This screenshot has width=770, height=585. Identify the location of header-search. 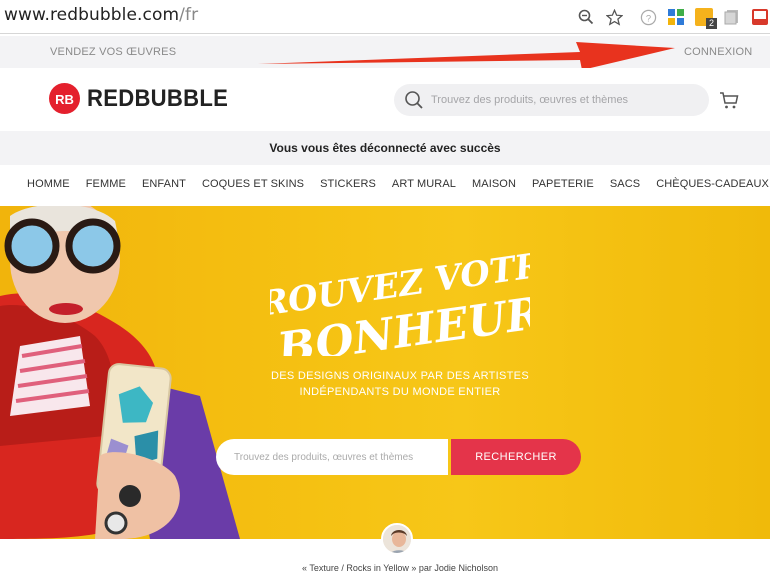
(551, 100).